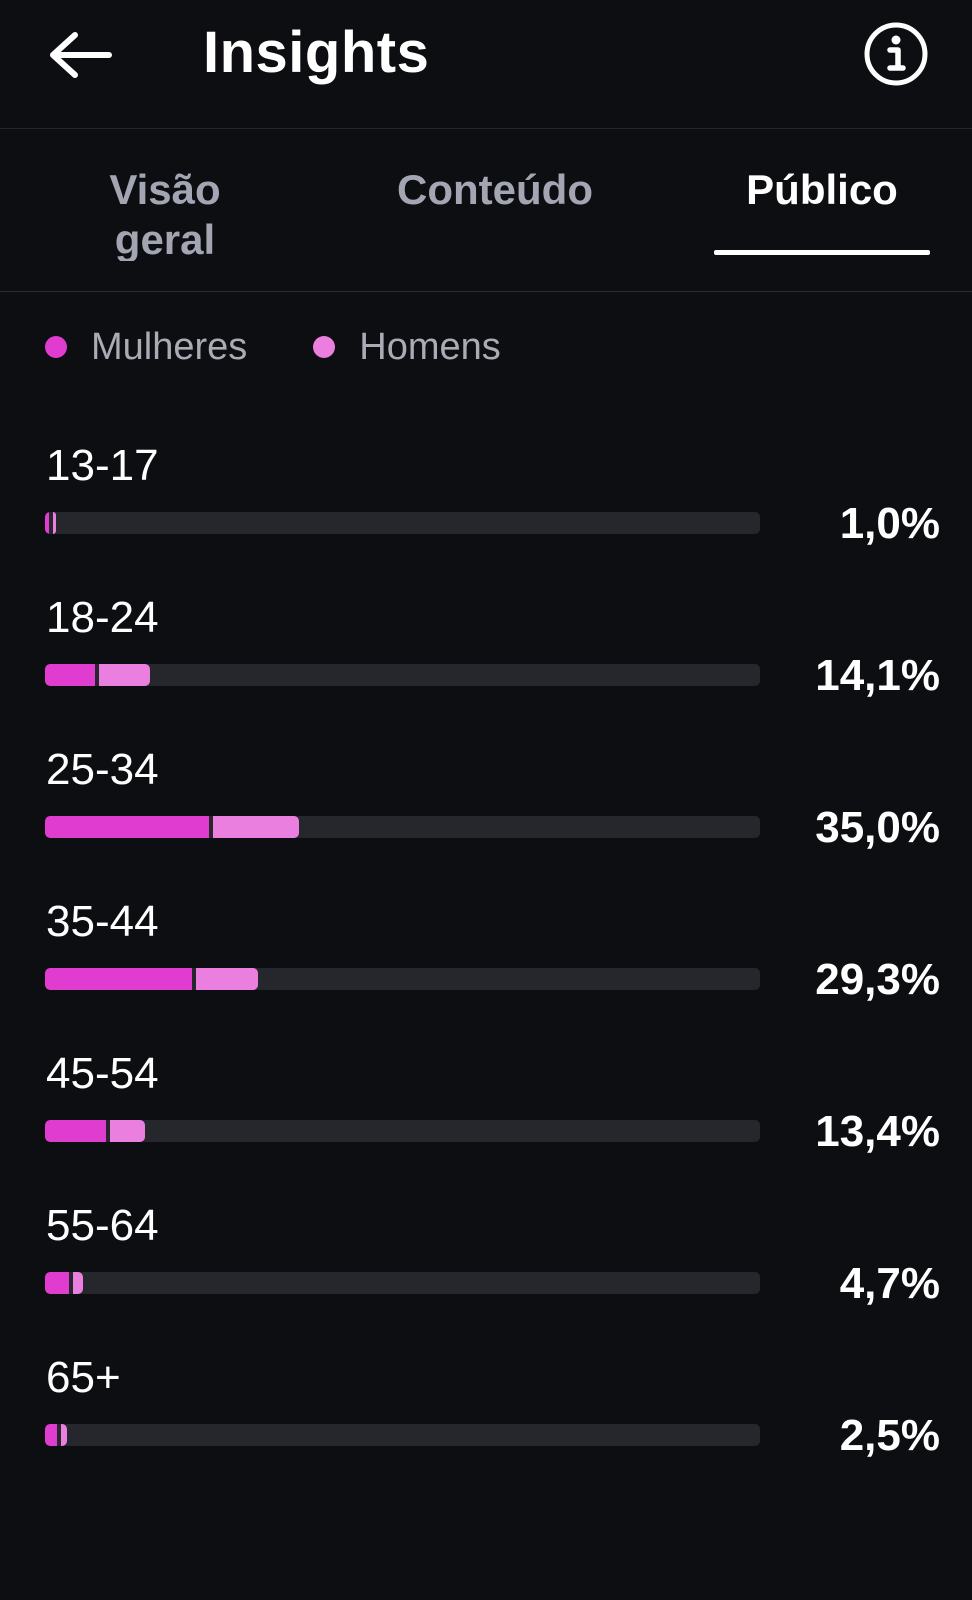 The width and height of the screenshot is (972, 1600). I want to click on age-percent: 29,3%, so click(877, 979).